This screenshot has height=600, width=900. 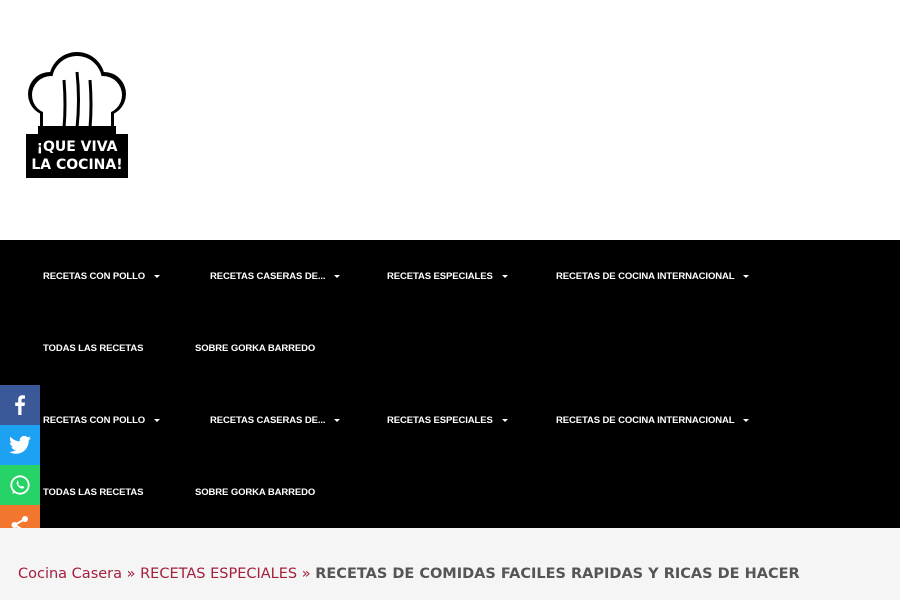 I want to click on breadcrumb-home-link: Cocina Casera, so click(x=70, y=574).